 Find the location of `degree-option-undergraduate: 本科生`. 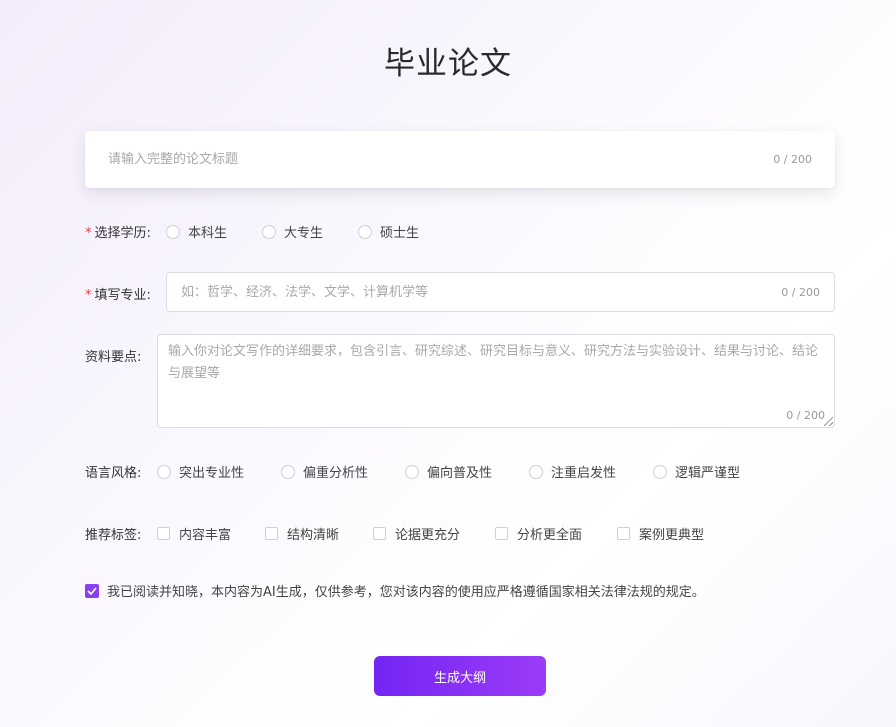

degree-option-undergraduate: 本科生 is located at coordinates (196, 231).